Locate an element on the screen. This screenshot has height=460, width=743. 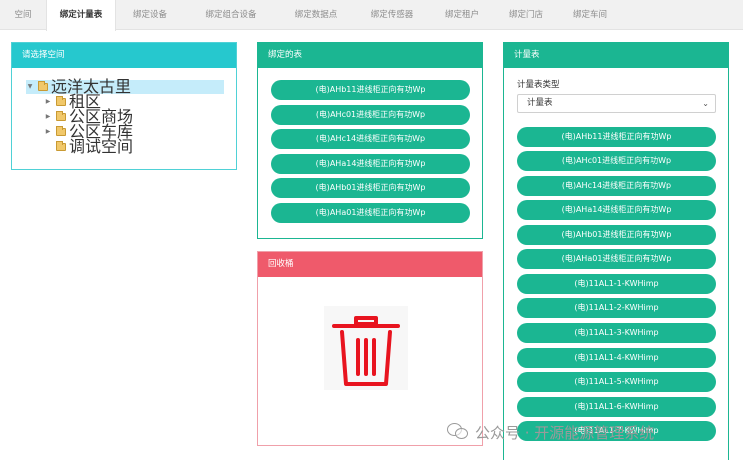
meter-item: (电)AHa14进线柜正向有功Wp is located at coordinates (616, 210).